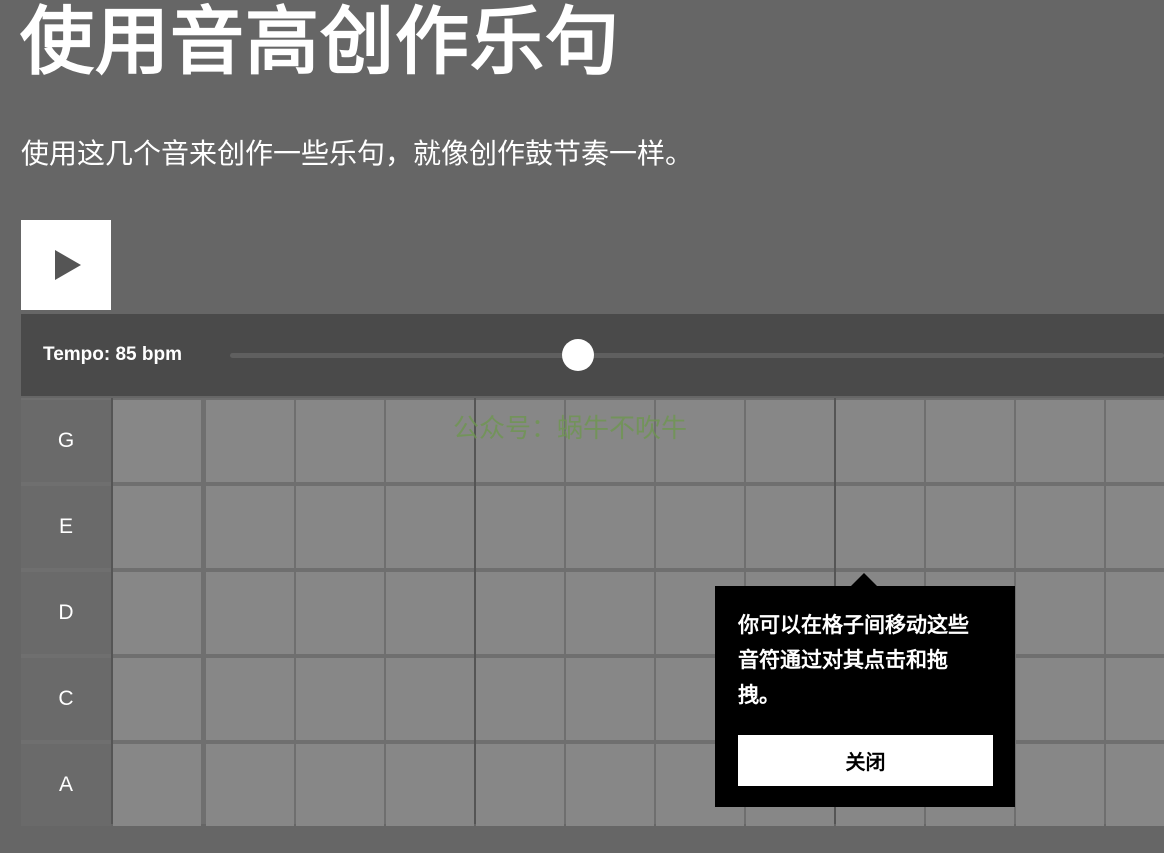 This screenshot has height=853, width=1164. I want to click on tempo-slider-track, so click(697, 355).